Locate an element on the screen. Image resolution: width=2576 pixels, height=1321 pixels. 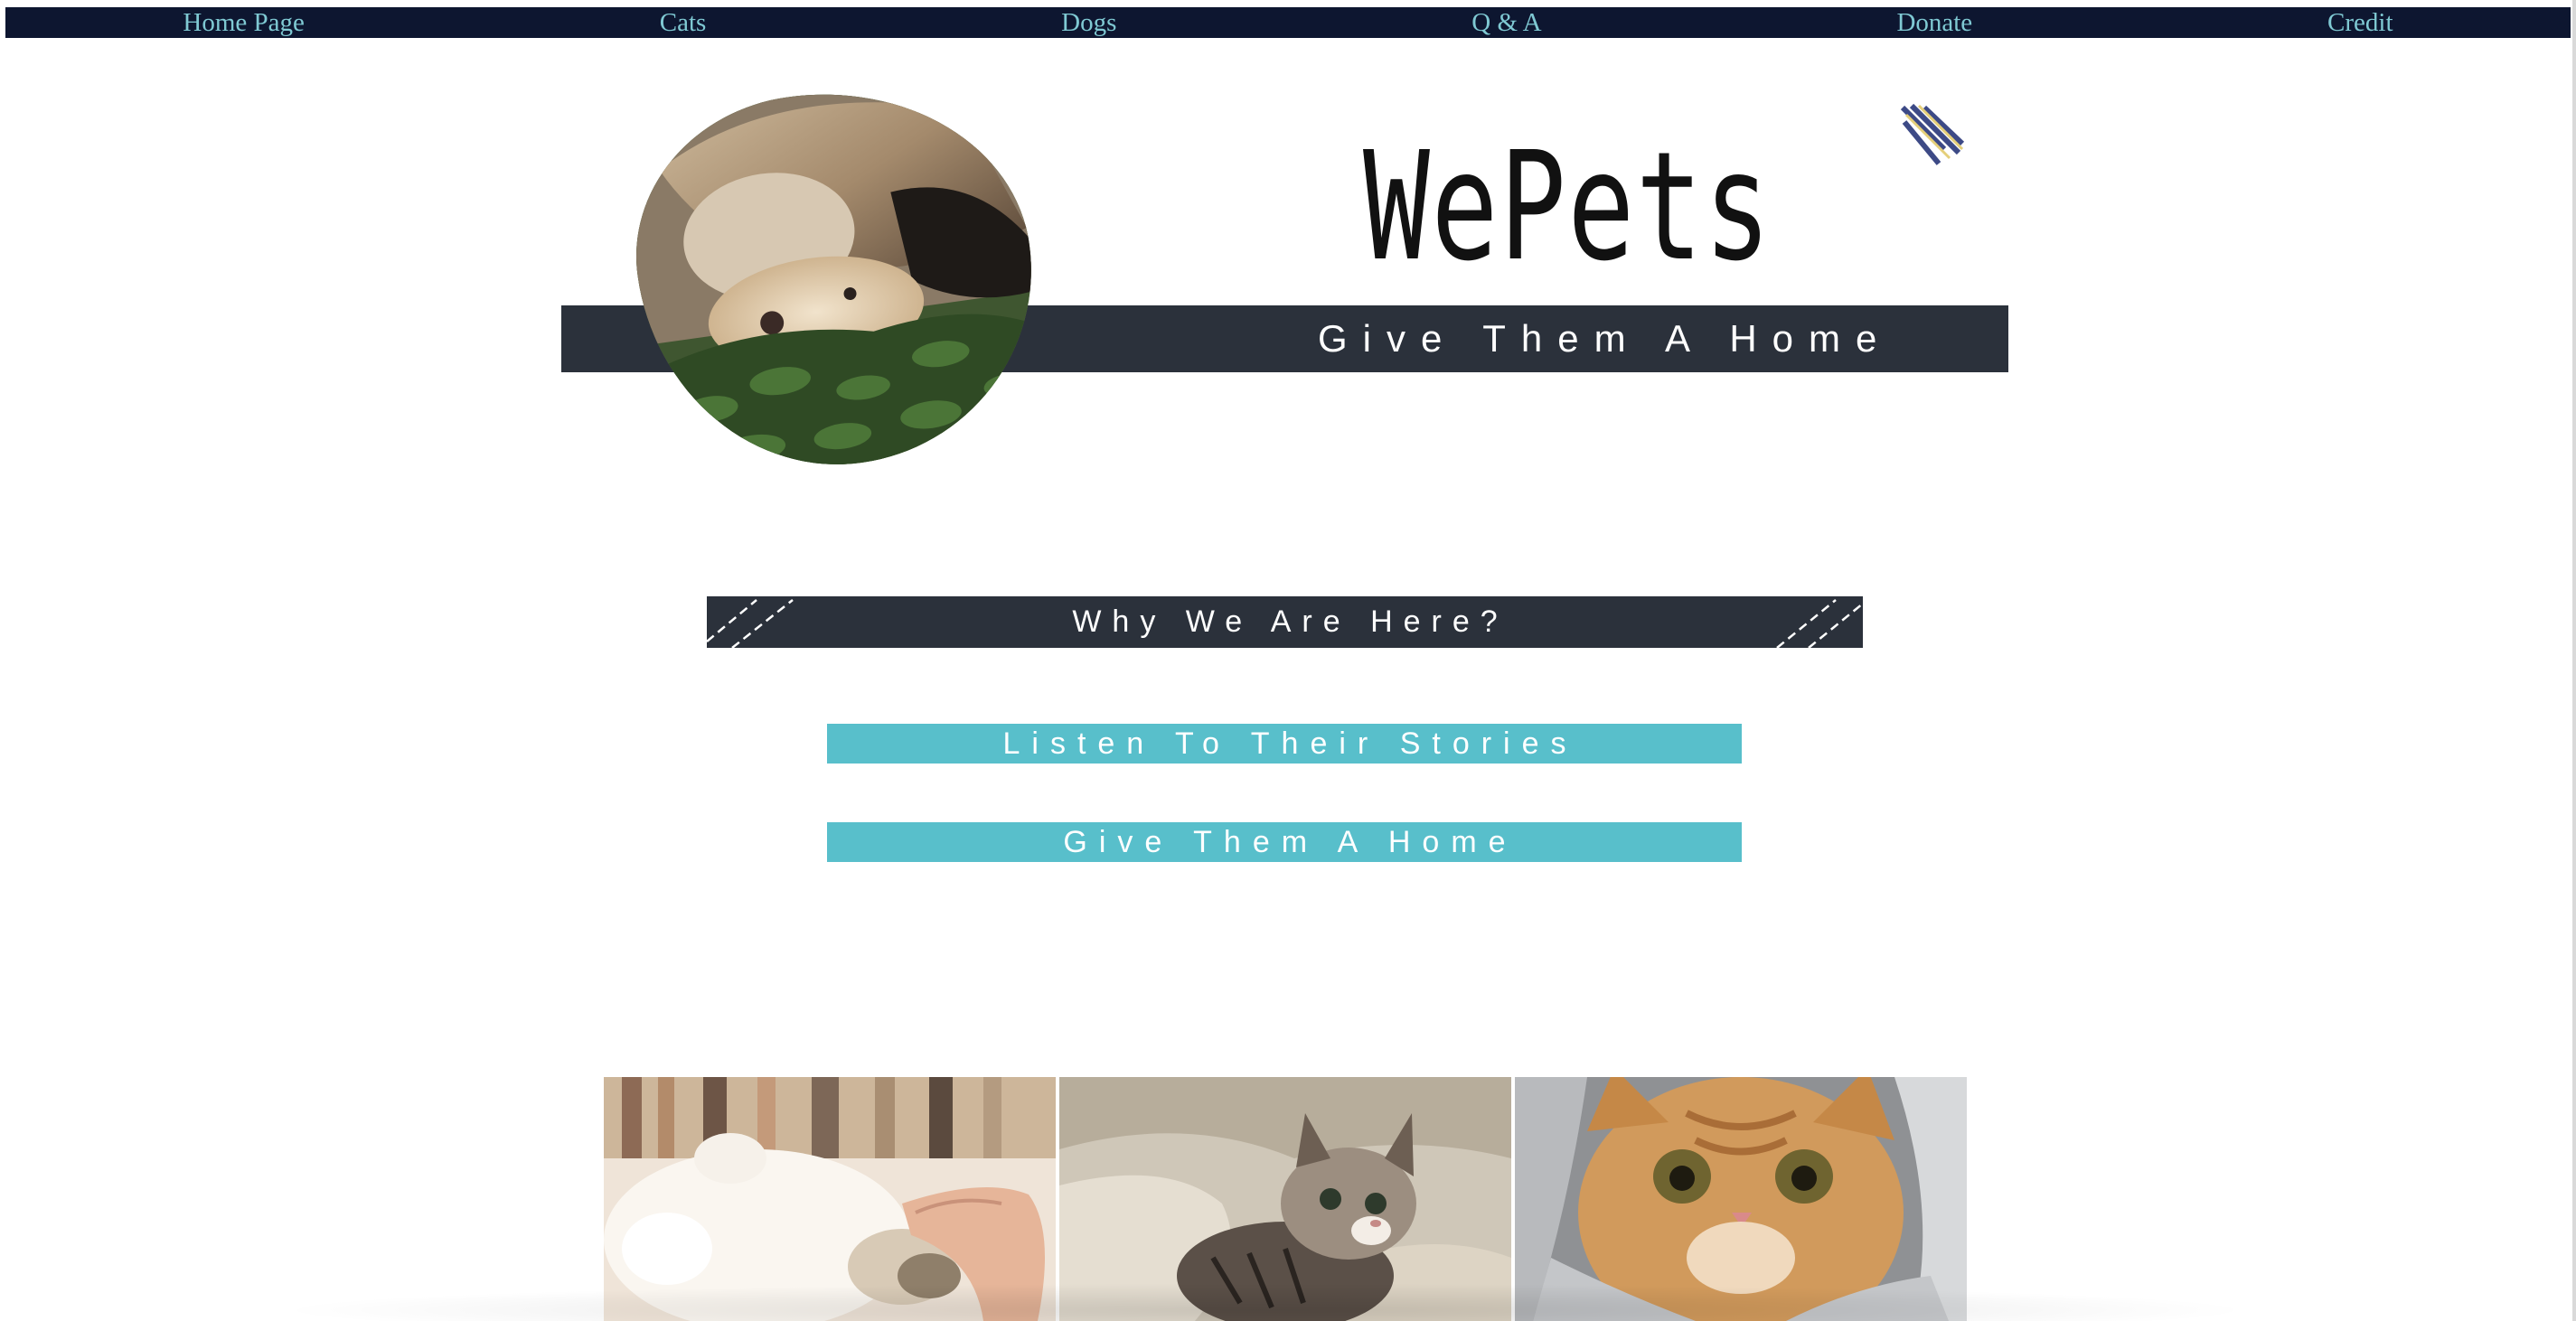
gallery-photo-orange-cat is located at coordinates (1741, 1199).